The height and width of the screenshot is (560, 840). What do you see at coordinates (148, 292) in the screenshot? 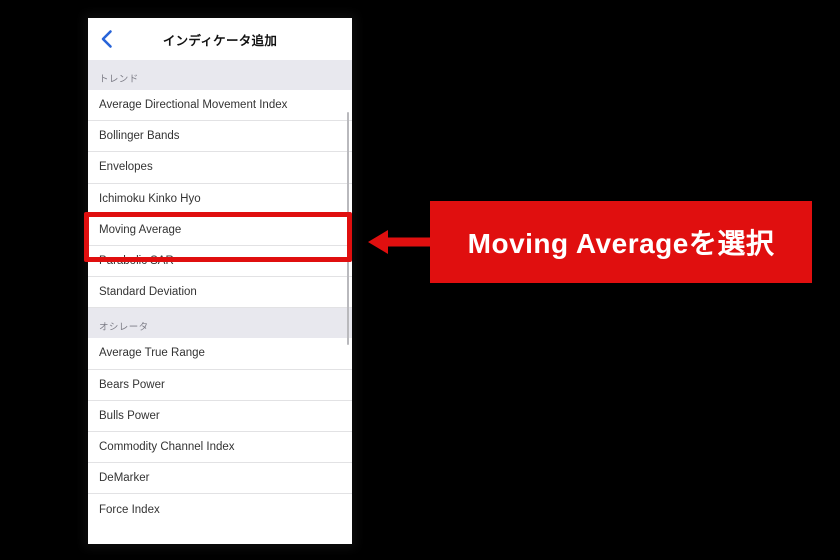
I see `list-item-label: Standard Deviation` at bounding box center [148, 292].